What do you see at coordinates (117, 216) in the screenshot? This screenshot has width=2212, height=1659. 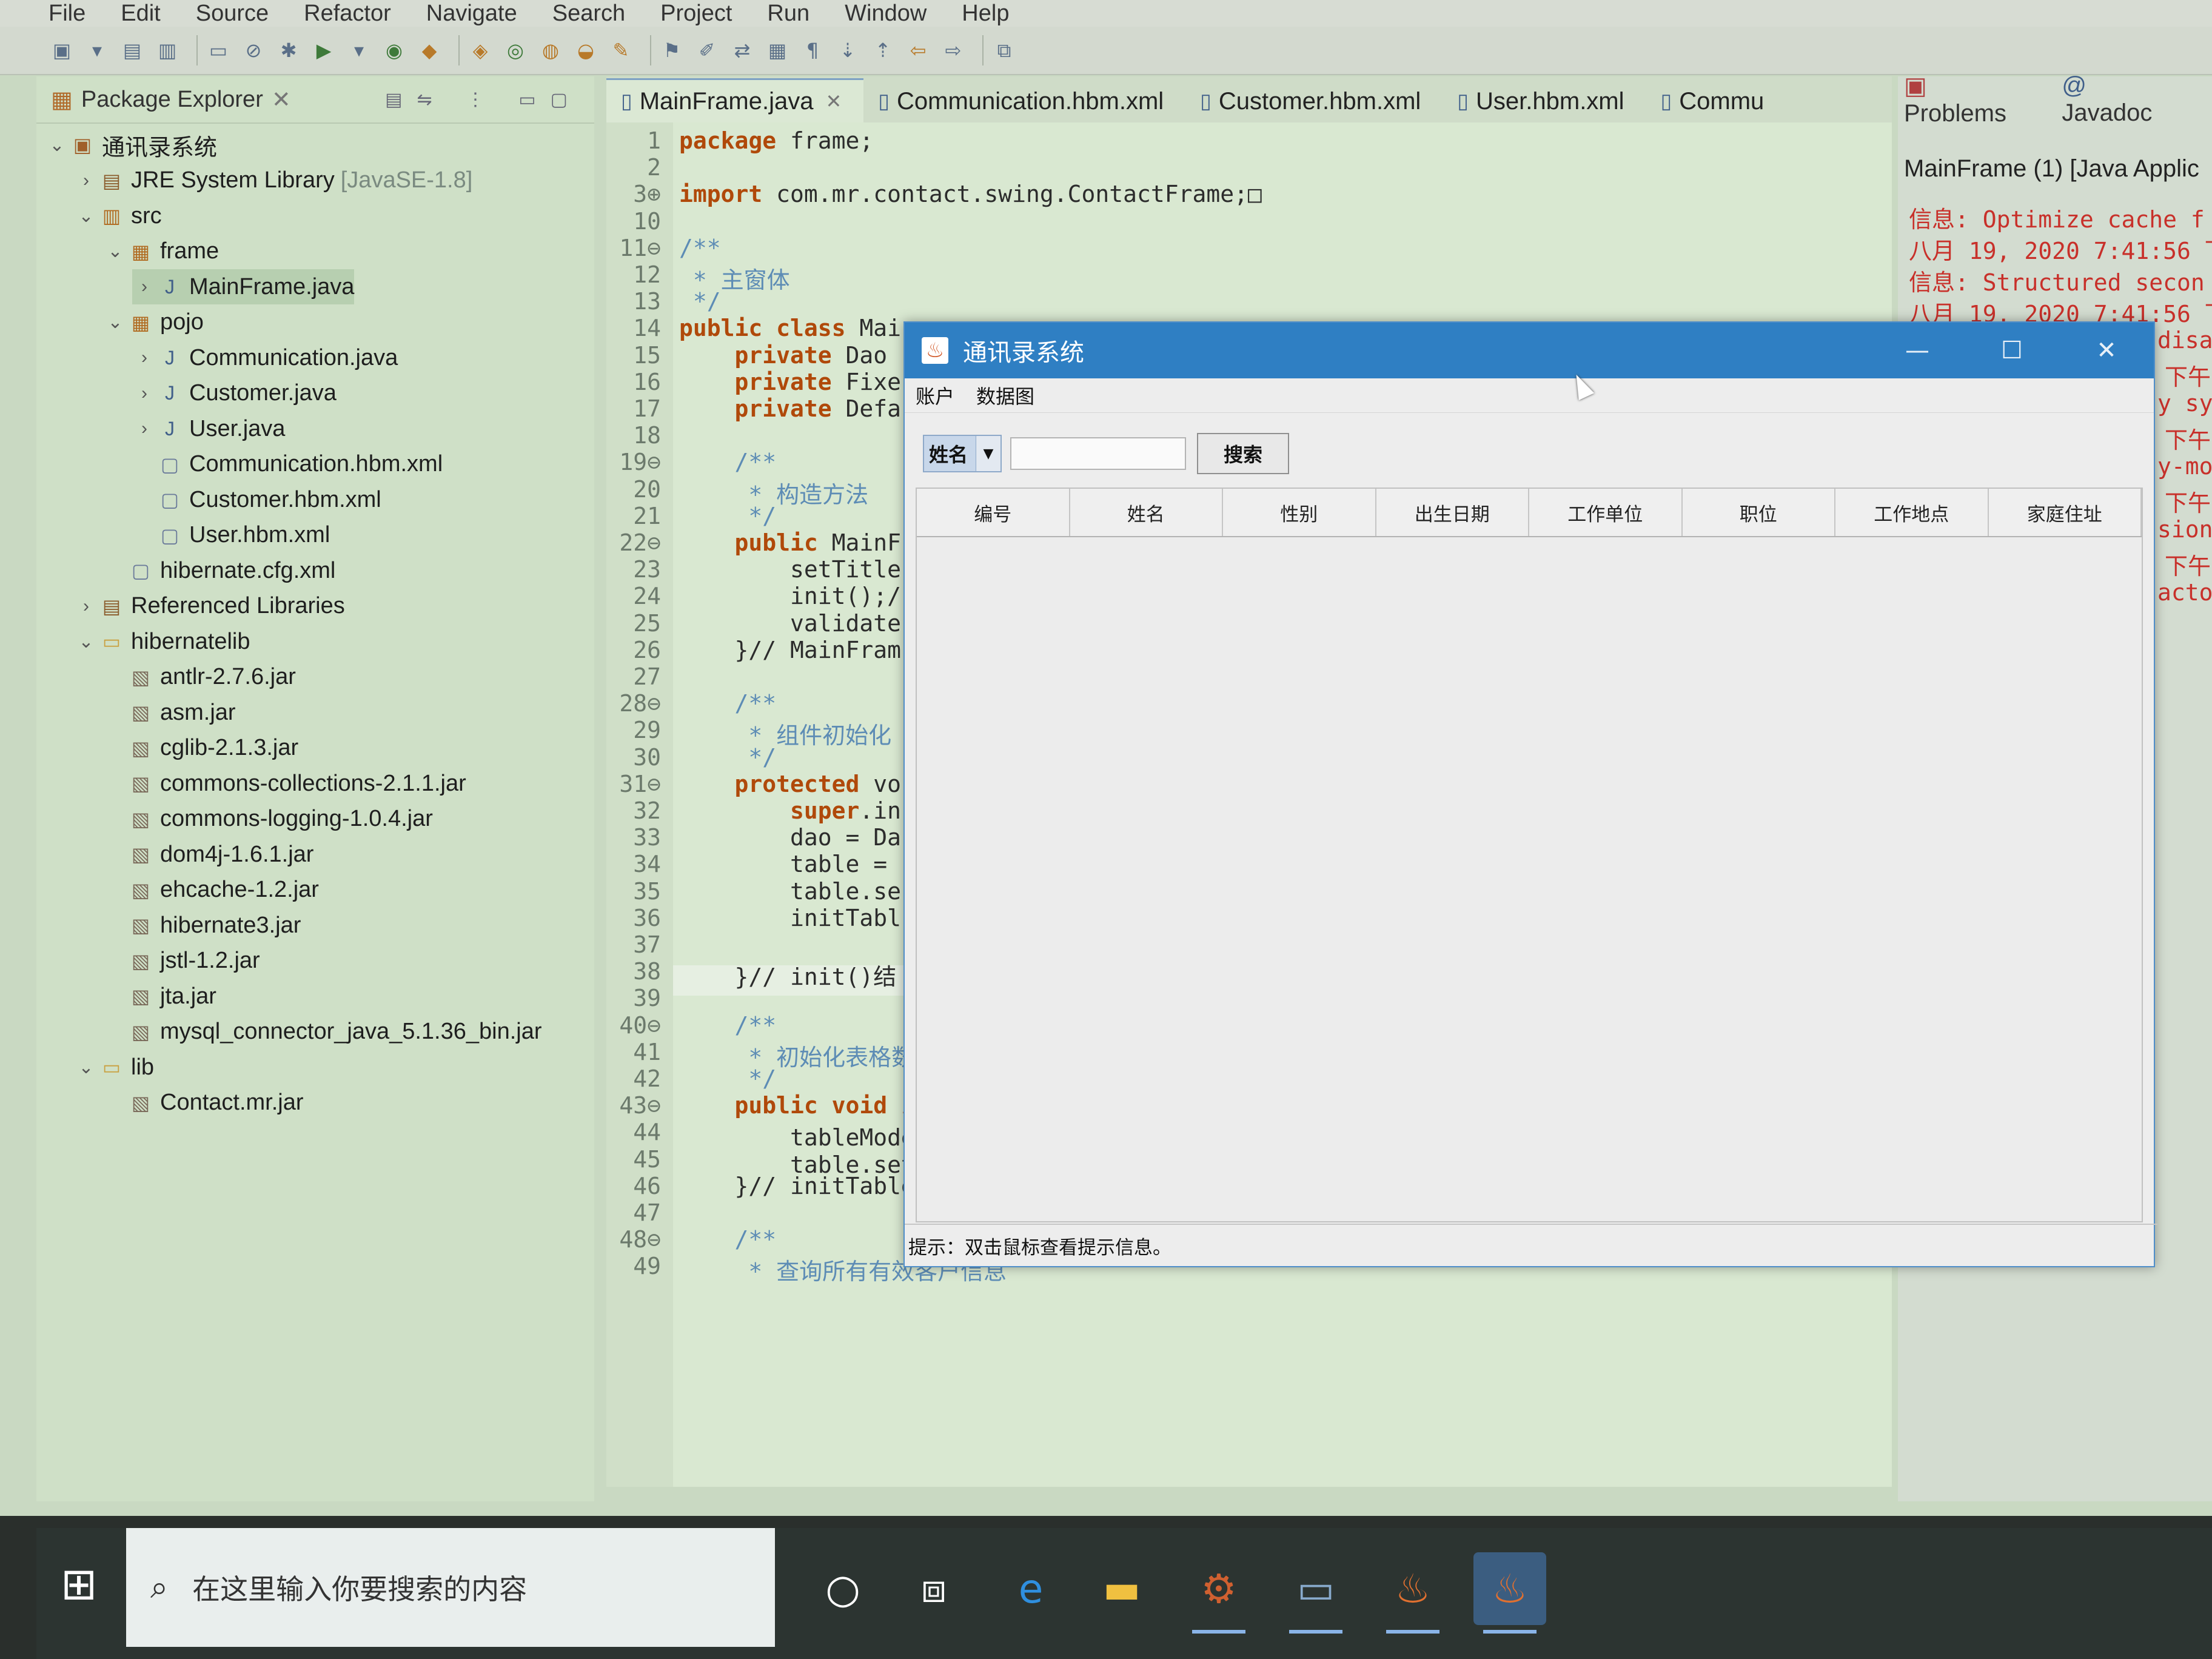 I see `tree-item: ⌄ ▥ src` at bounding box center [117, 216].